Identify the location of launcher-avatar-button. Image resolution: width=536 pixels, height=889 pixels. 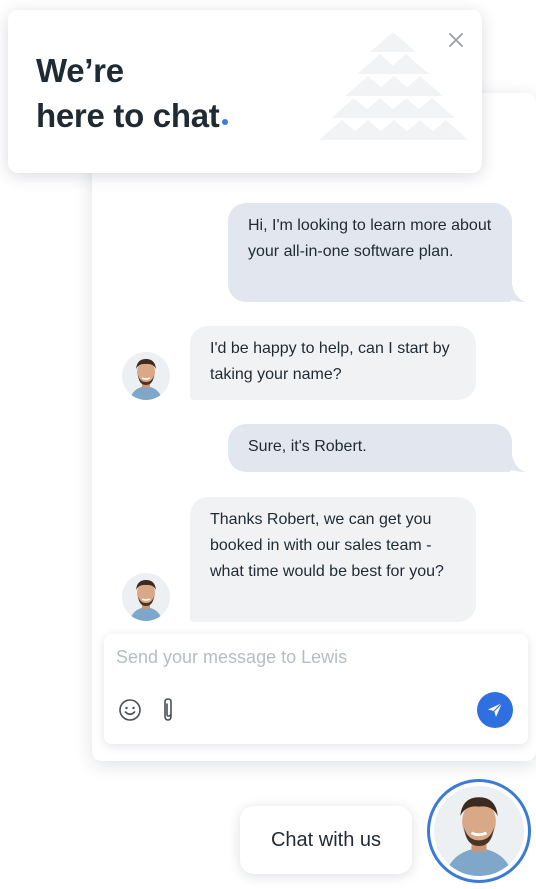
(479, 831).